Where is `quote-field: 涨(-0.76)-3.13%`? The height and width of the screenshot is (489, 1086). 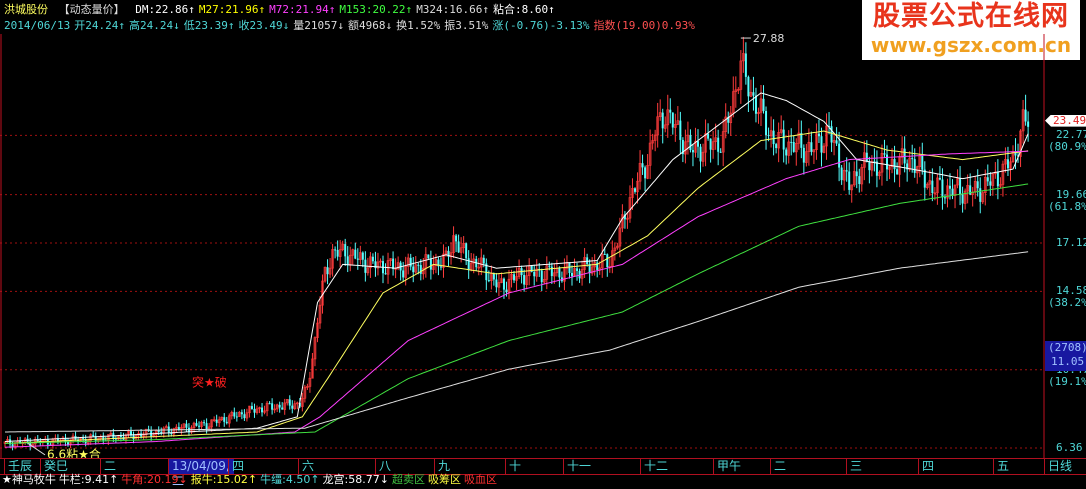 quote-field: 涨(-0.76)-3.13% is located at coordinates (541, 25).